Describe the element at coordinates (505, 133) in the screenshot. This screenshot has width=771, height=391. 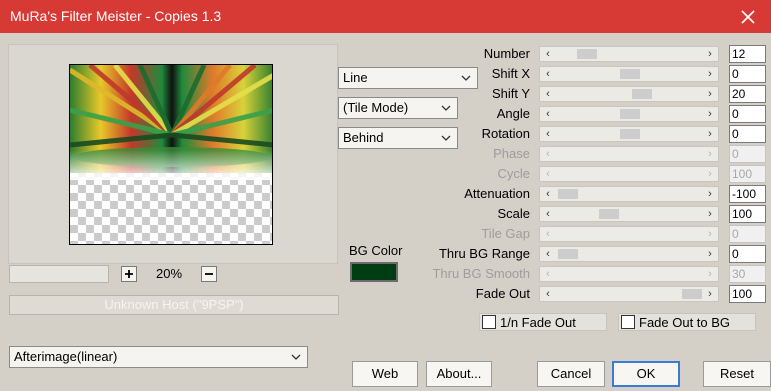
I see `rotation-label: Rotation` at that location.